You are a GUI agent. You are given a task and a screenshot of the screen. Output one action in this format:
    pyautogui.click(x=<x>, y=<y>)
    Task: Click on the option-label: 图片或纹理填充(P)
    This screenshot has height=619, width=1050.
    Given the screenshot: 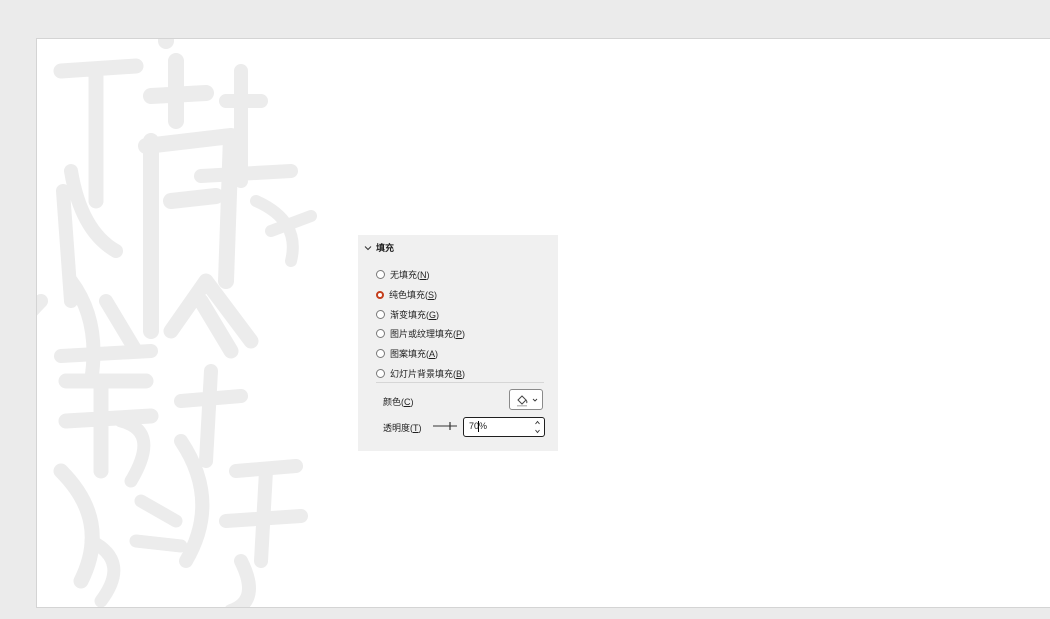 What is the action you would take?
    pyautogui.click(x=428, y=334)
    